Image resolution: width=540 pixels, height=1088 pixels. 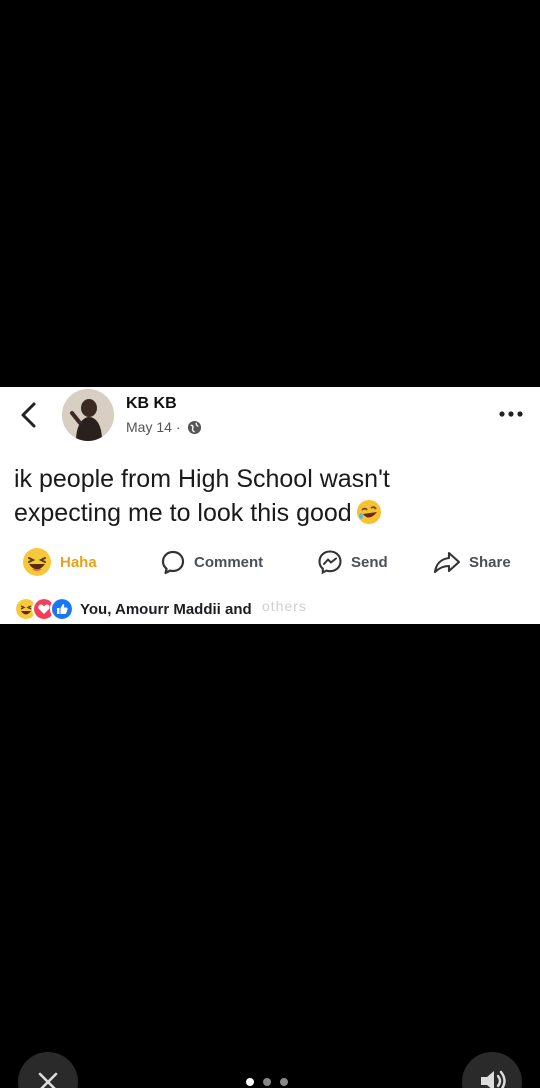 What do you see at coordinates (183, 513) in the screenshot?
I see `post-text-line-2: expecting me to look this good` at bounding box center [183, 513].